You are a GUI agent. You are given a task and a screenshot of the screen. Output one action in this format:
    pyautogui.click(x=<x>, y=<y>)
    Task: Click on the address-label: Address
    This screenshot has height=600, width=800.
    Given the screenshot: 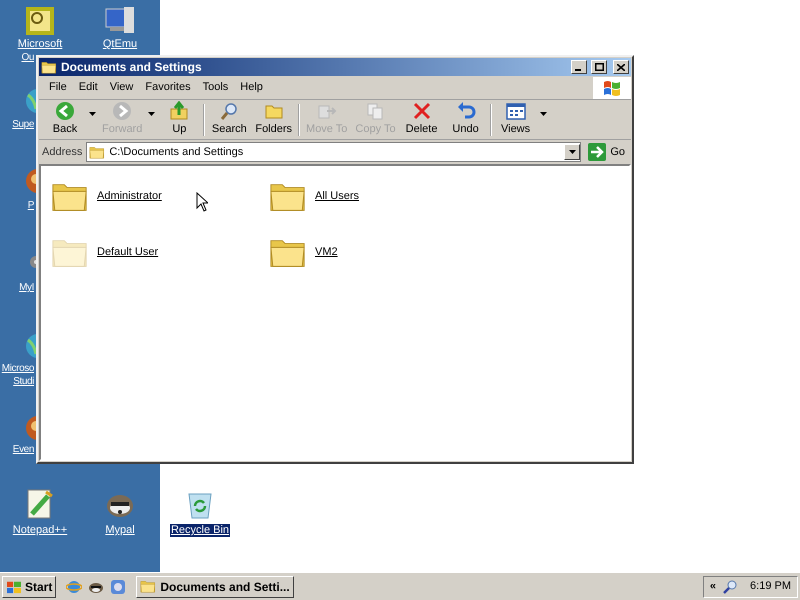 What is the action you would take?
    pyautogui.click(x=62, y=152)
    